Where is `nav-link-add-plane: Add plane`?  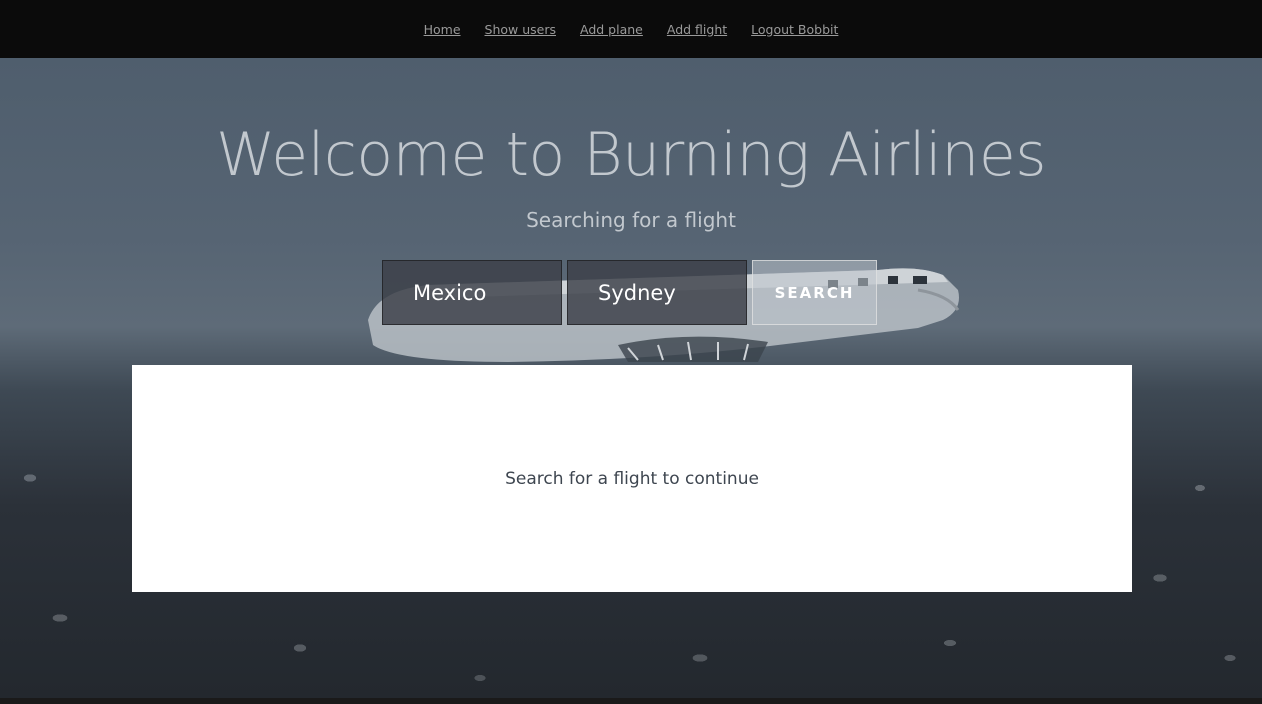 nav-link-add-plane: Add plane is located at coordinates (611, 29).